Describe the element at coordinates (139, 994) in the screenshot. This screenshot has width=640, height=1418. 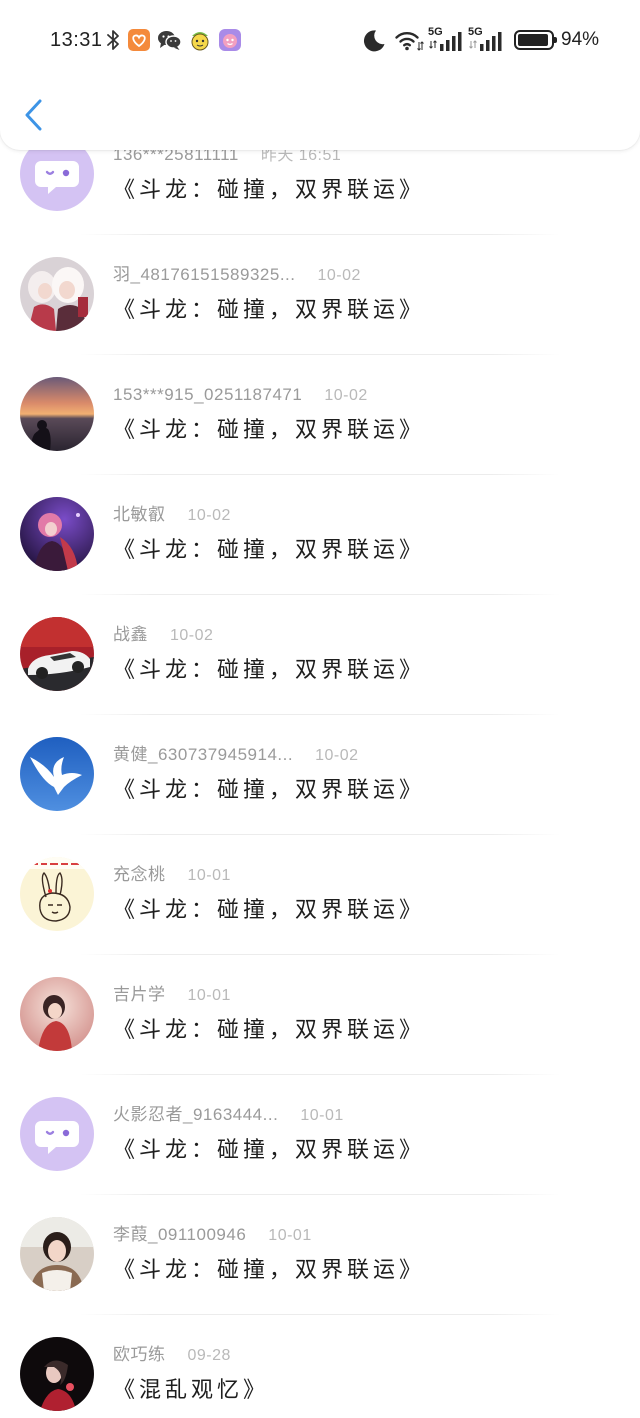
I see `sender-name: 吉片学` at that location.